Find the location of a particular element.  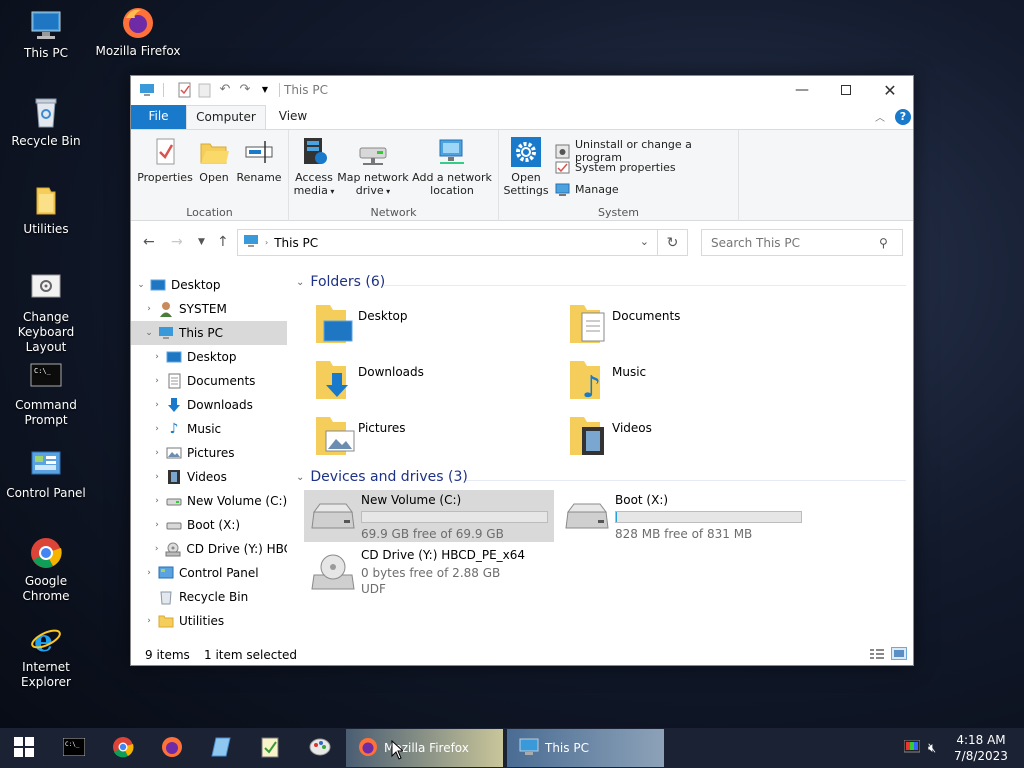

tab-view: View is located at coordinates (293, 117).